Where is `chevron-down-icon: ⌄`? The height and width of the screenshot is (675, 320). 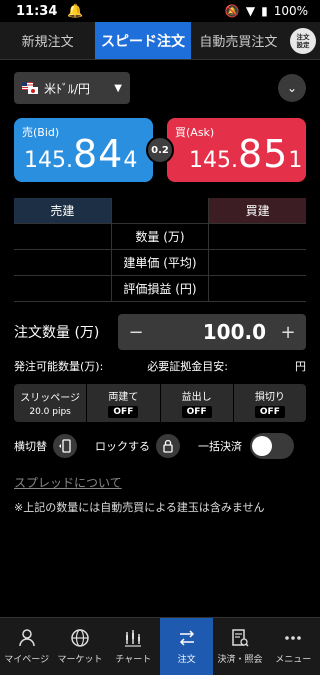 chevron-down-icon: ⌄ is located at coordinates (292, 88).